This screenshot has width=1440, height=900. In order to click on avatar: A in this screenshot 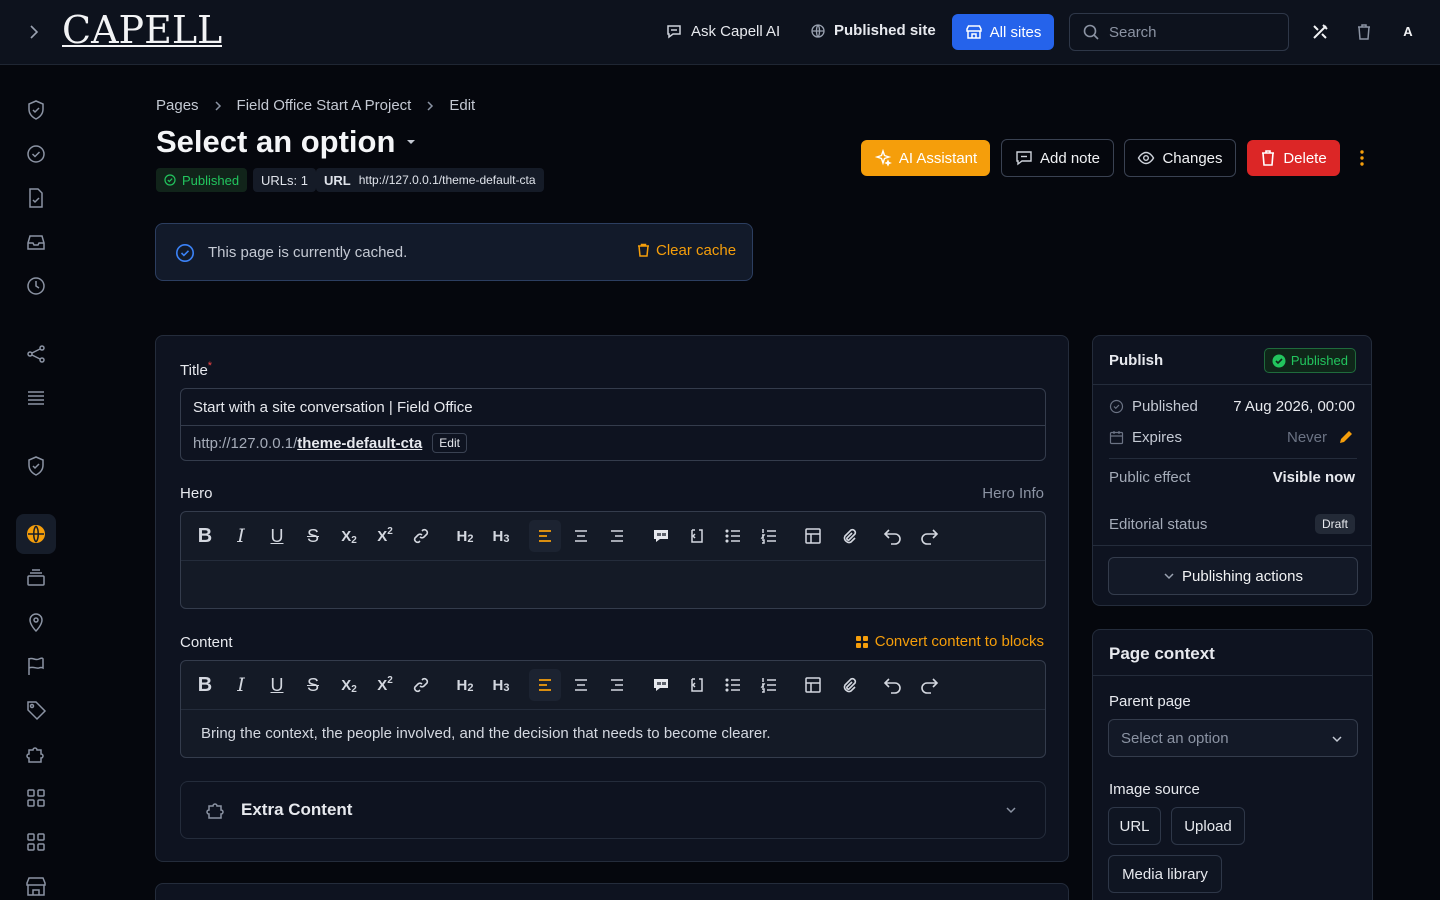, I will do `click(1408, 31)`.